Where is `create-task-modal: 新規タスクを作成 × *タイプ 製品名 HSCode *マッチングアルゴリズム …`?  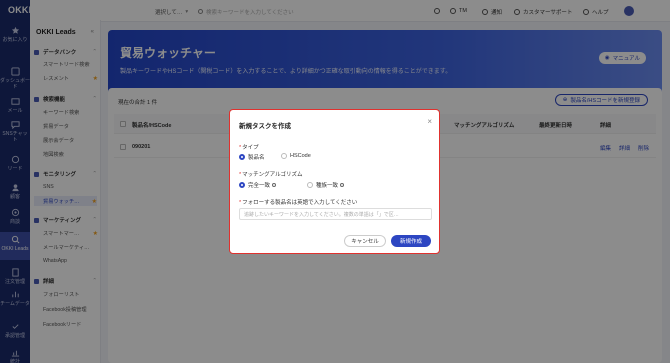 create-task-modal: 新規タスクを作成 × *タイプ 製品名 HSCode *マッチングアルゴリズム … is located at coordinates (334, 181).